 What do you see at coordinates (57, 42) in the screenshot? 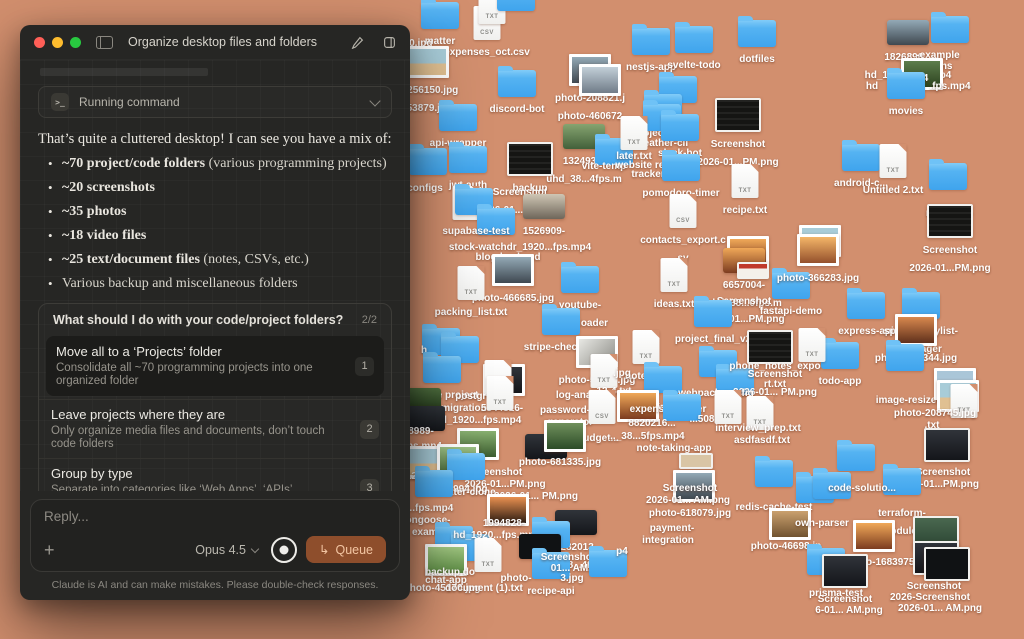
I see `minimize-window-button` at bounding box center [57, 42].